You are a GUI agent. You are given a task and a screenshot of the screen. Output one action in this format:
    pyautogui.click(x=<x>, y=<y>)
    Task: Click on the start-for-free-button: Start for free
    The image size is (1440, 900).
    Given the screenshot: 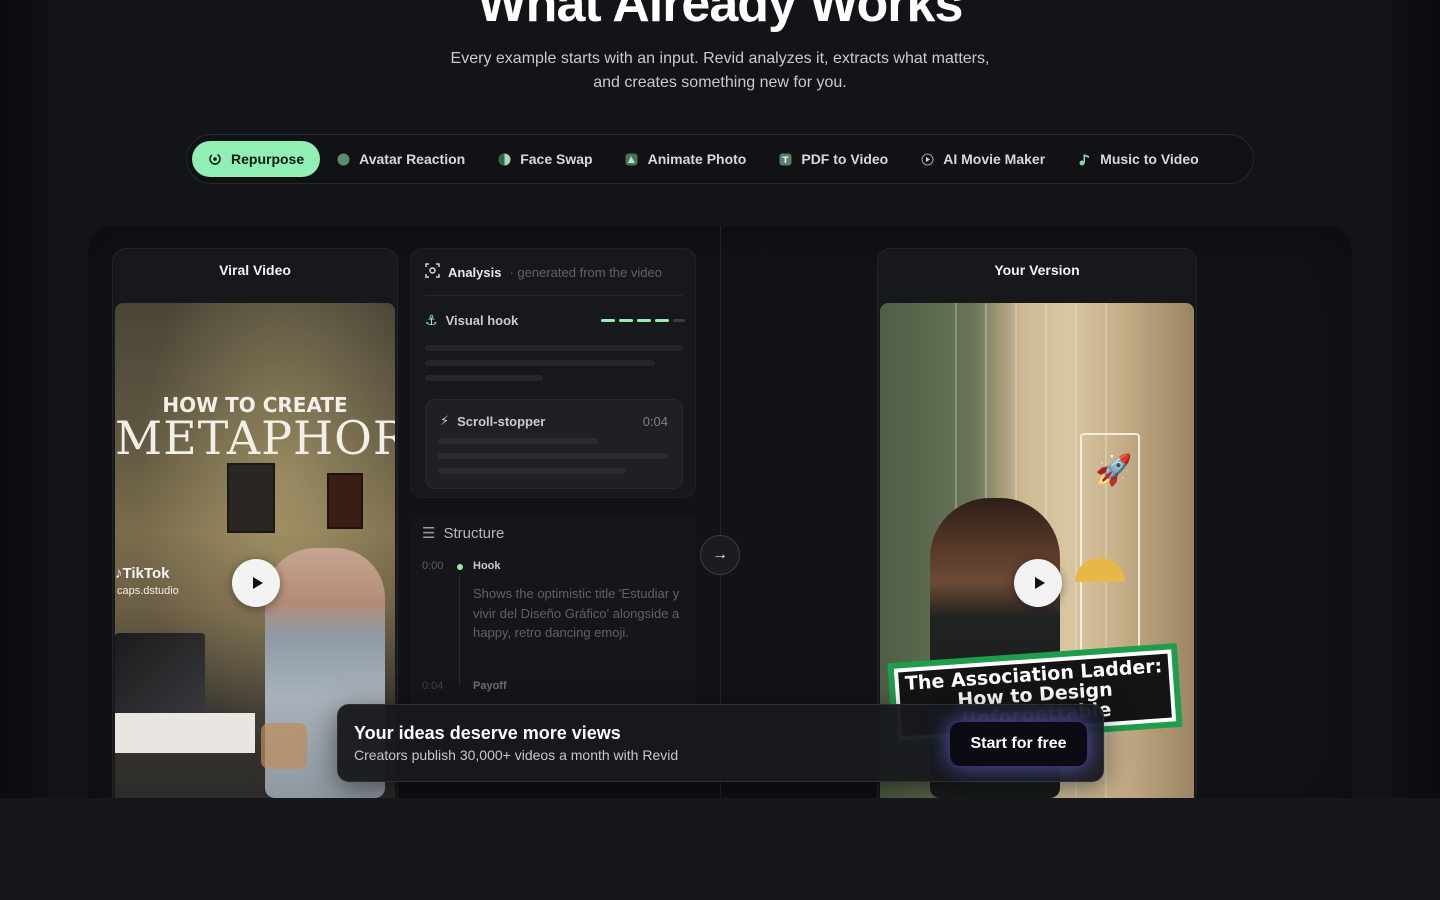 What is the action you would take?
    pyautogui.click(x=1018, y=744)
    